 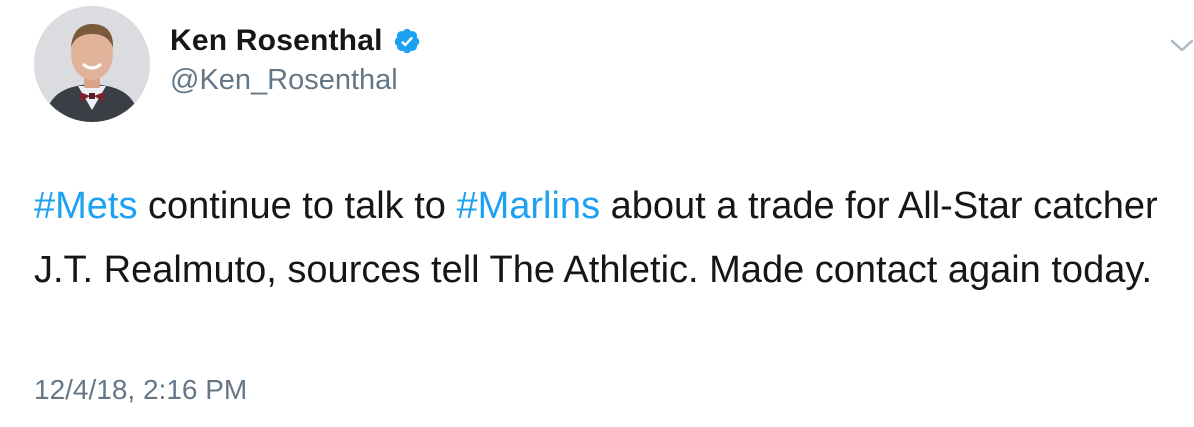 I want to click on author-display-name: Ken Rosenthal, so click(x=276, y=41).